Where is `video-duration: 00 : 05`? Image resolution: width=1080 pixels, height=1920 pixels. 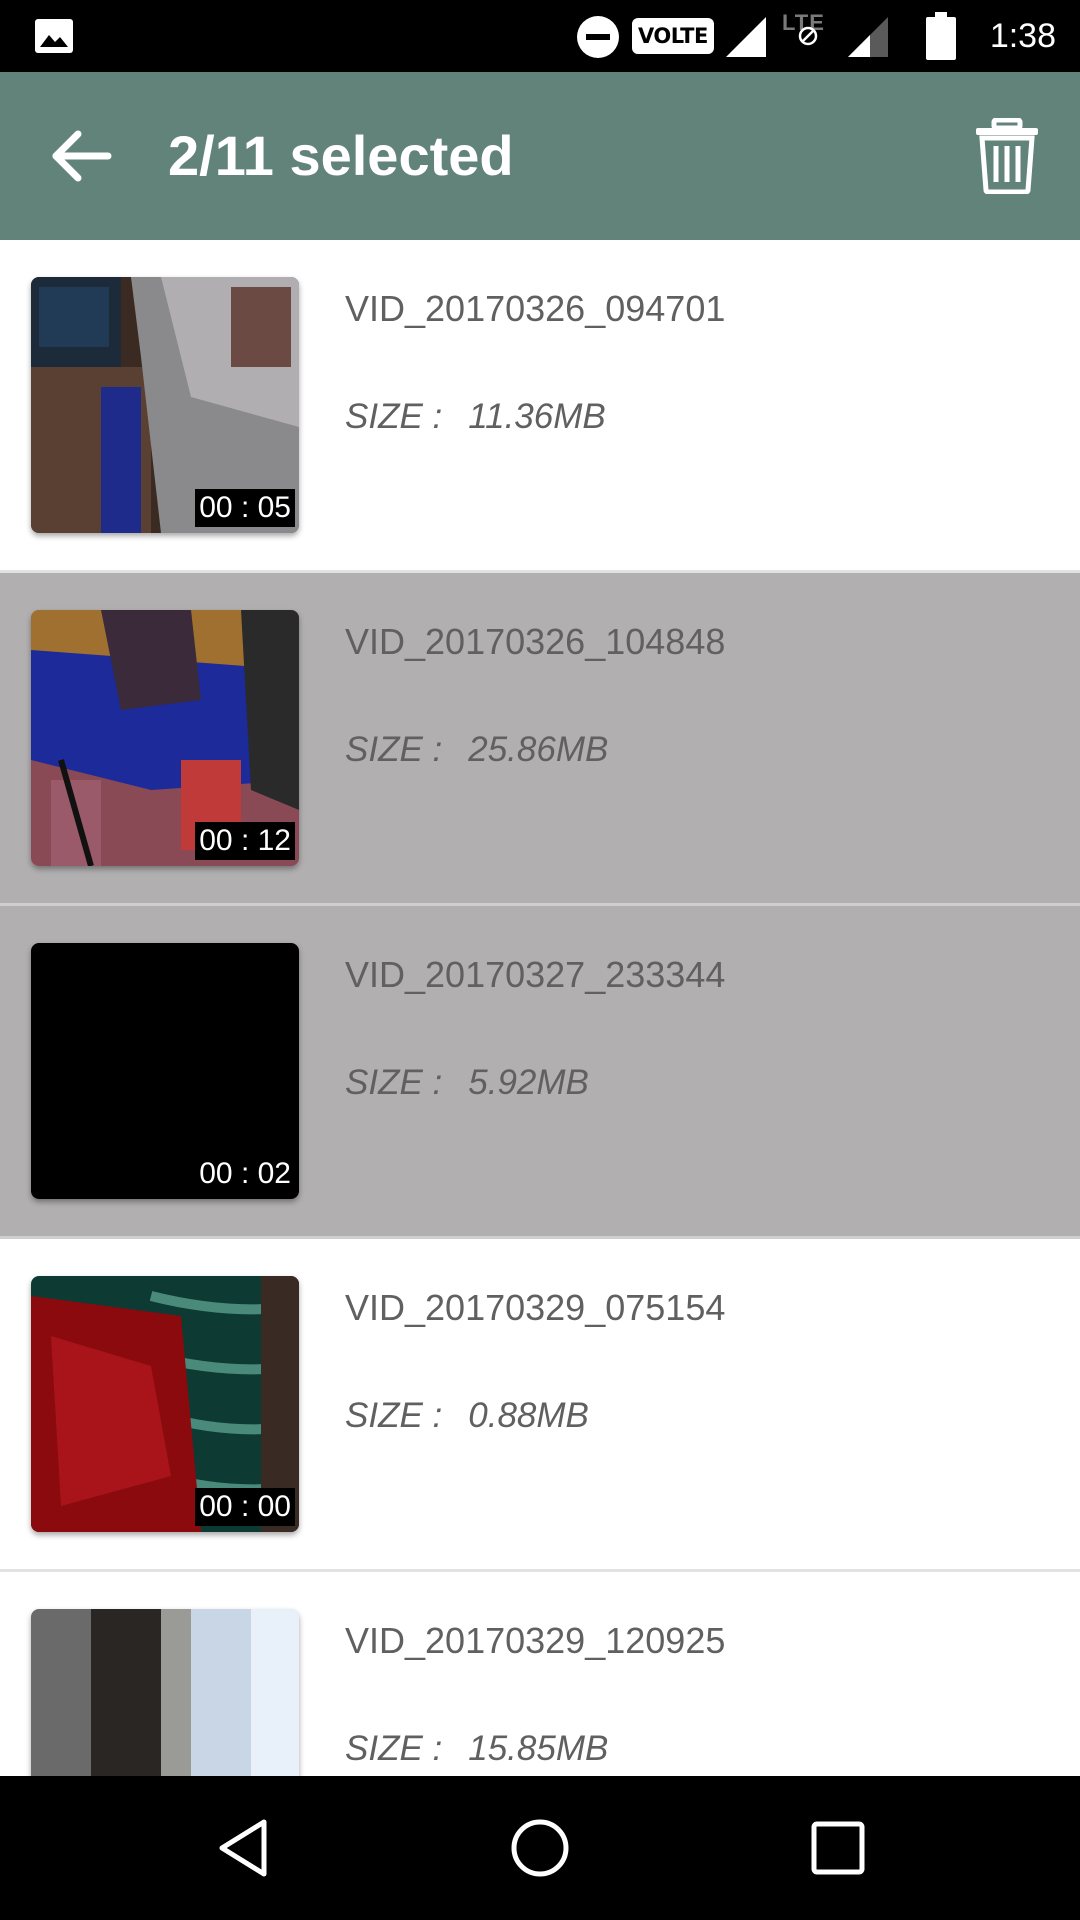
video-duration: 00 : 05 is located at coordinates (245, 508).